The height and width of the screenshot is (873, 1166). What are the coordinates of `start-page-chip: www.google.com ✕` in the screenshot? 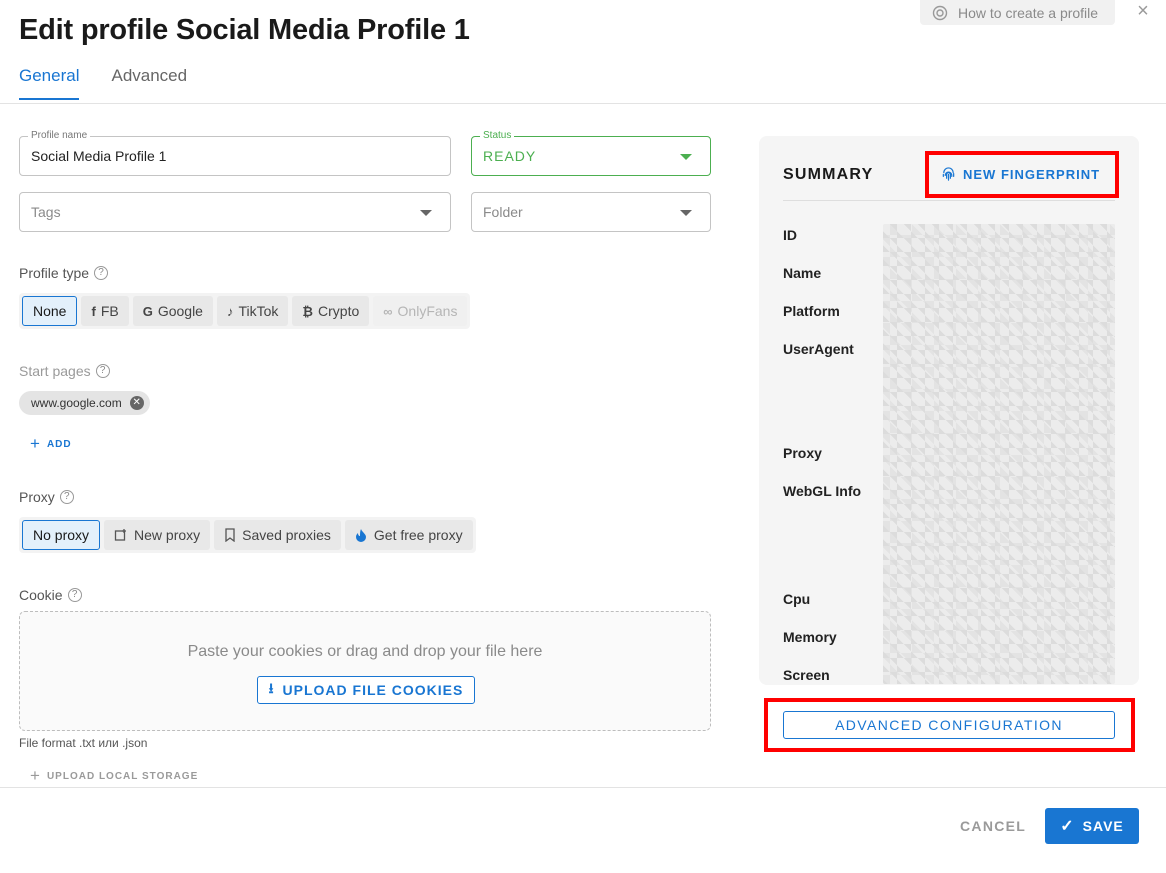 It's located at (84, 403).